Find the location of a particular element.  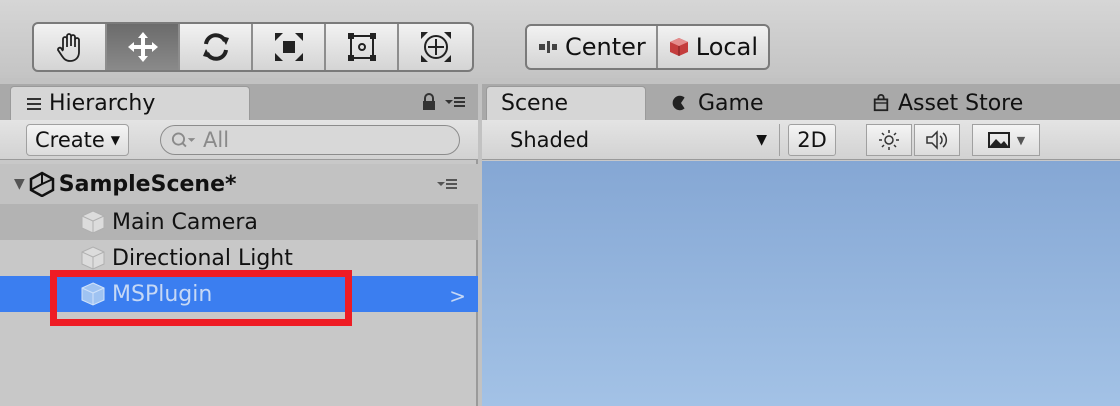

pivot-center-button: Center is located at coordinates (592, 47).